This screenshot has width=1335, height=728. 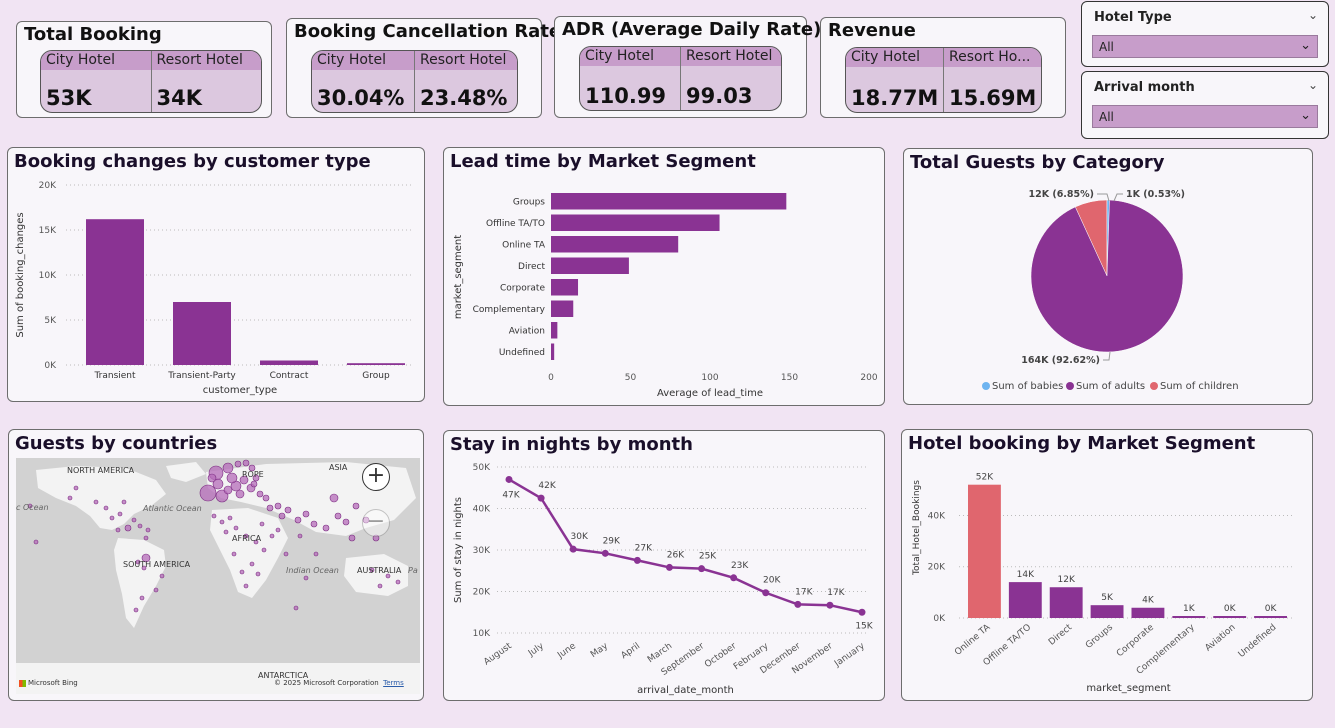 What do you see at coordinates (53, 683) in the screenshot?
I see `attribution-text: Microsoft Bing` at bounding box center [53, 683].